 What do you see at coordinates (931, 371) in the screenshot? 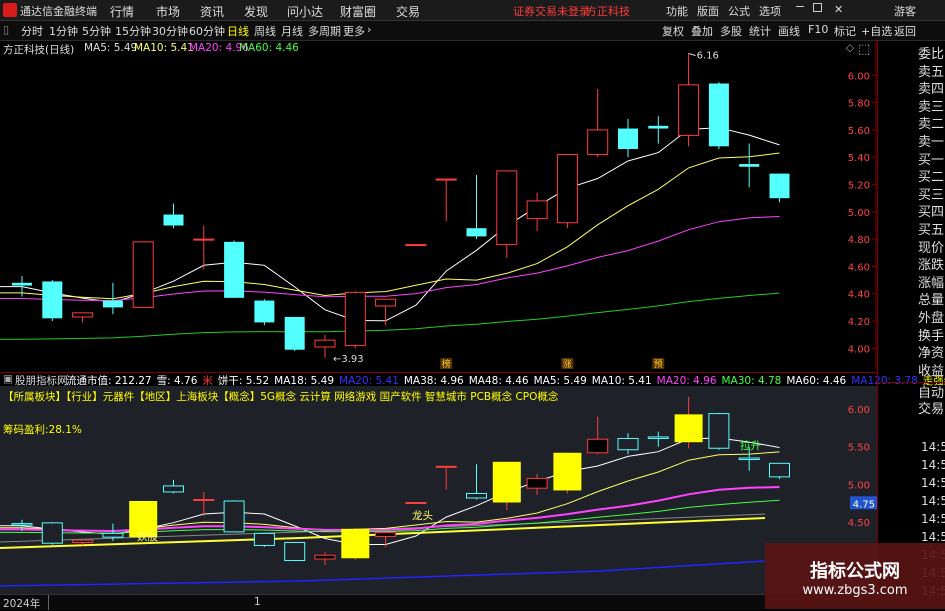
I see `quote-label: 收益` at bounding box center [931, 371].